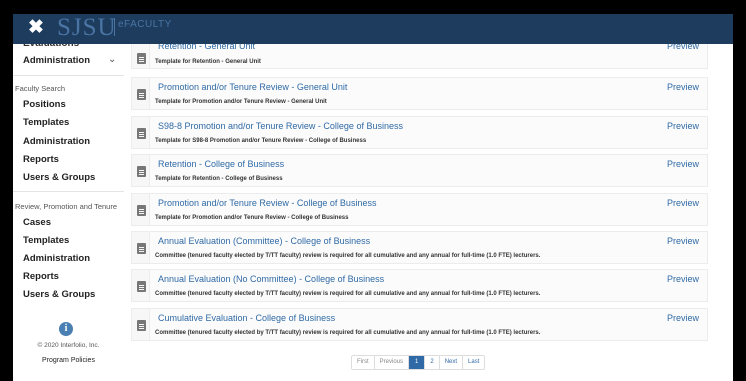 The width and height of the screenshot is (746, 381). What do you see at coordinates (363, 362) in the screenshot?
I see `pagination-first: First` at bounding box center [363, 362].